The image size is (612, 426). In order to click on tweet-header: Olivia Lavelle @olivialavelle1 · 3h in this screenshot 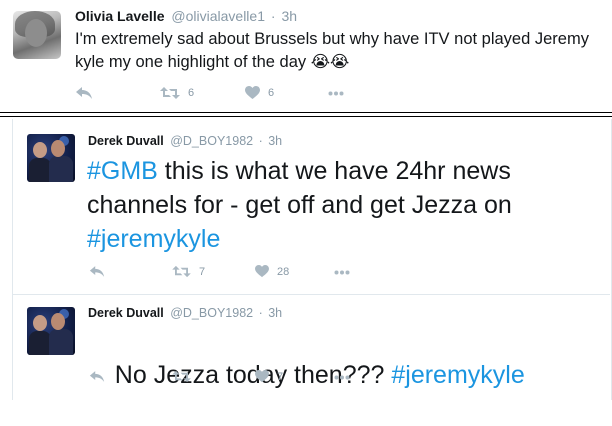, I will do `click(186, 16)`.